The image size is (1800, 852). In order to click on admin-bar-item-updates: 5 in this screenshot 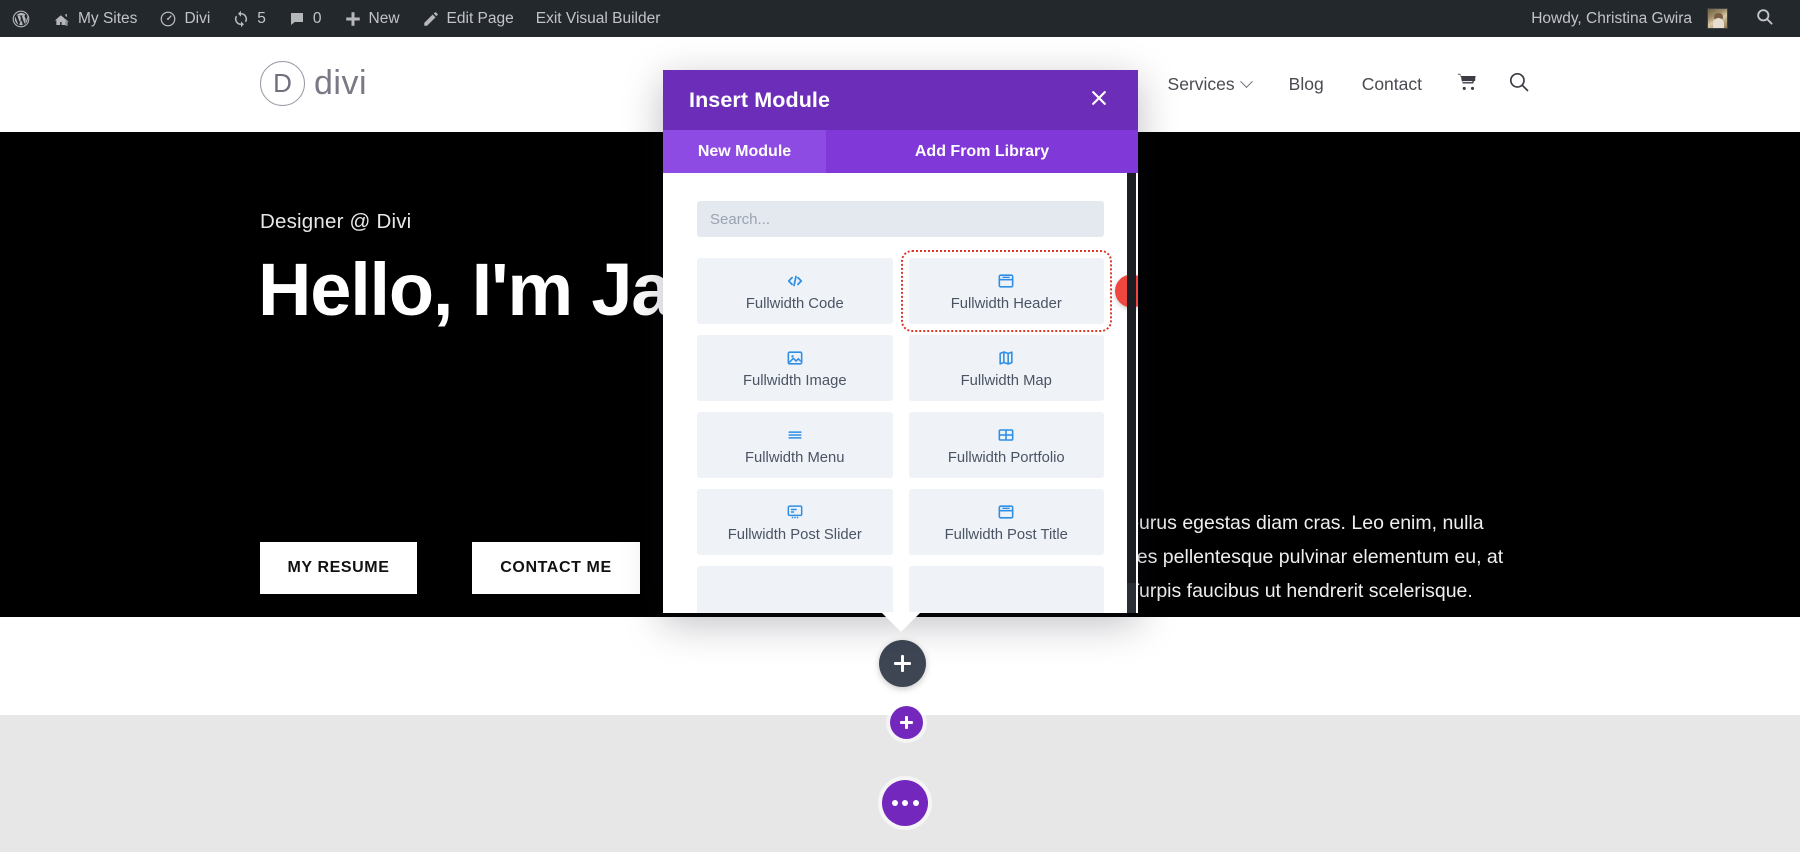, I will do `click(249, 18)`.